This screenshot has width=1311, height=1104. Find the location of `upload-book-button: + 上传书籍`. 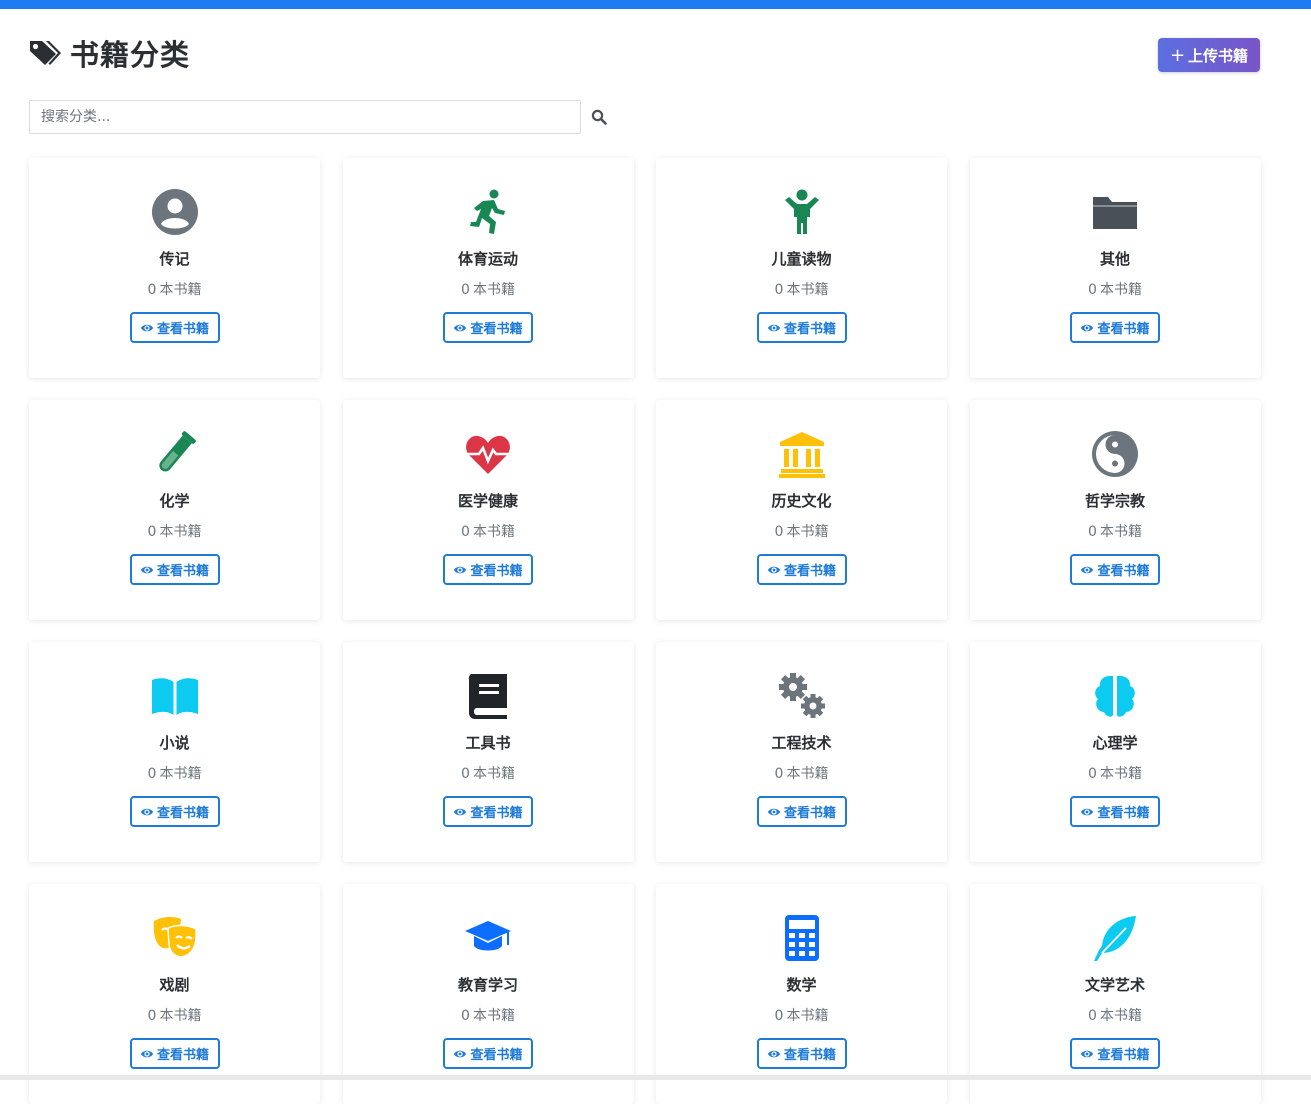

upload-book-button: + 上传书籍 is located at coordinates (1209, 55).